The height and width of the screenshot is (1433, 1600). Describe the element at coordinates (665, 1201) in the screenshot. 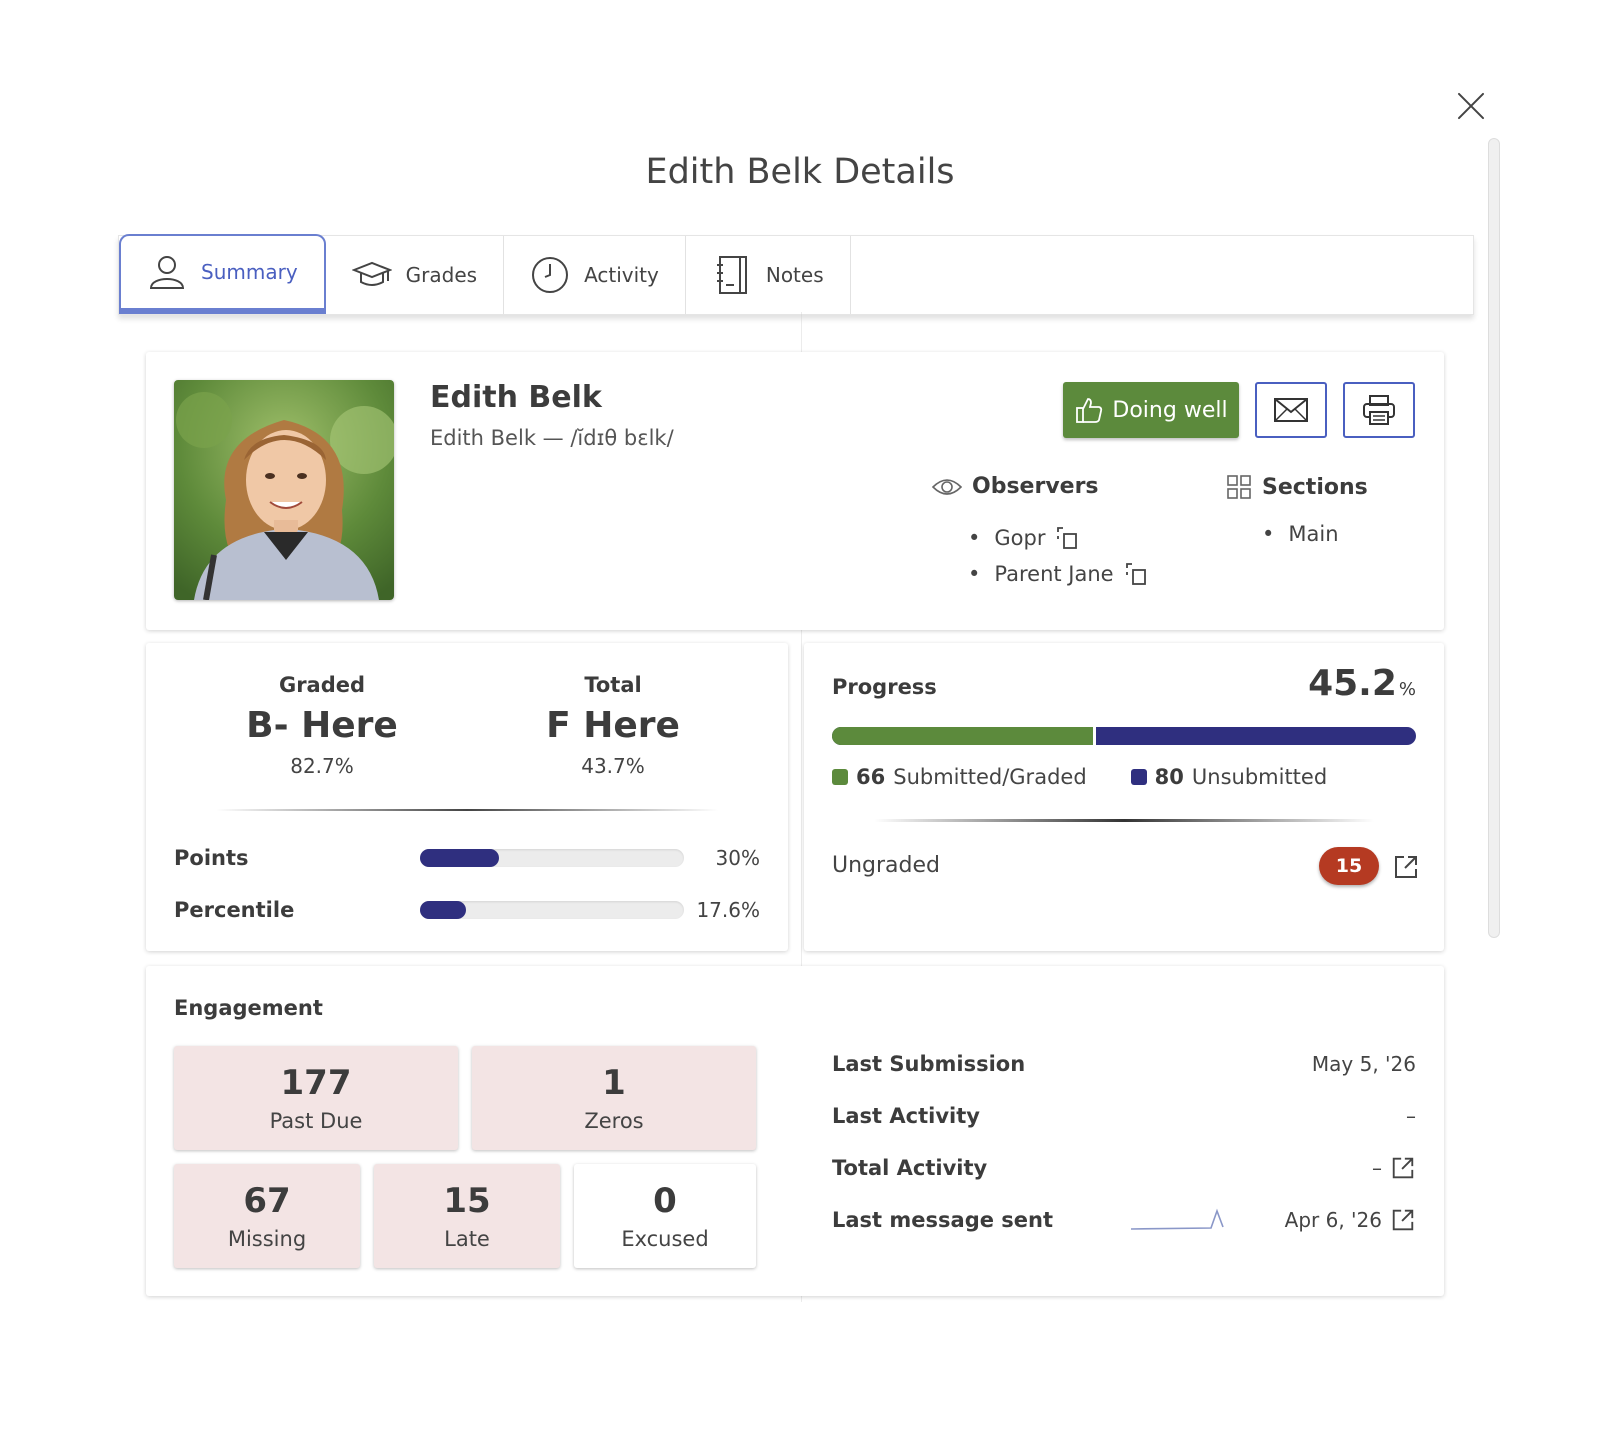

I see `tile-count: 0` at that location.